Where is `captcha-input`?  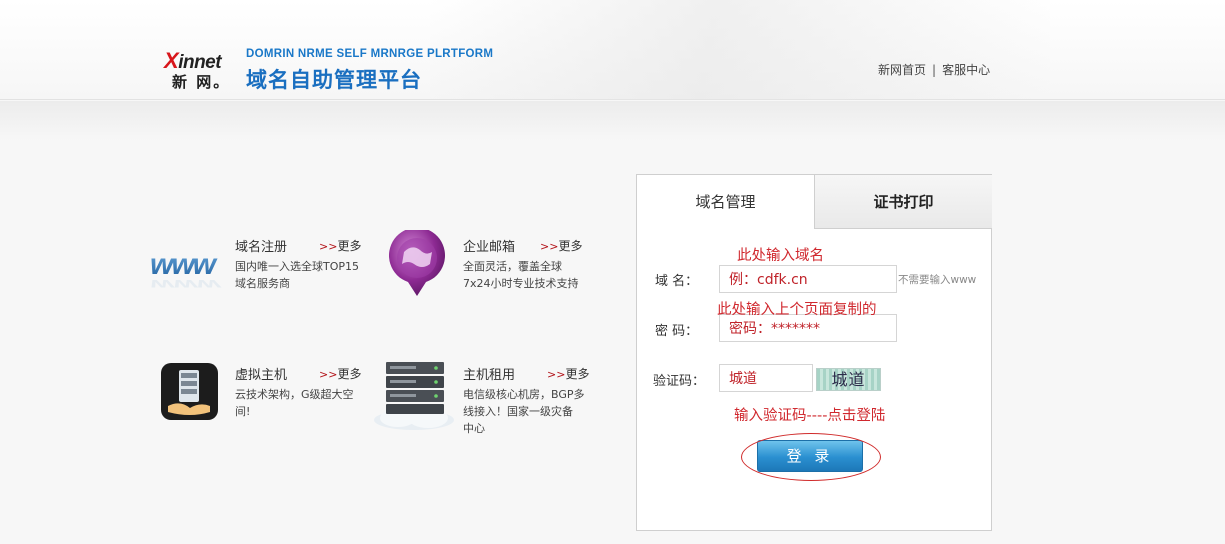 captcha-input is located at coordinates (766, 378).